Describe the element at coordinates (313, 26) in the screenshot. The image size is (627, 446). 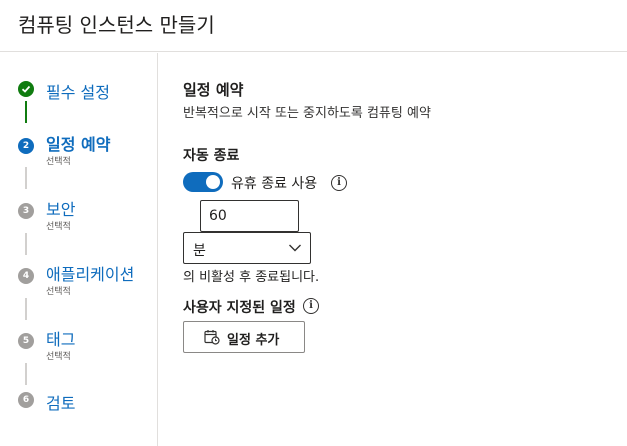
I see `header: 컴퓨팅 인스턴스 만들기` at that location.